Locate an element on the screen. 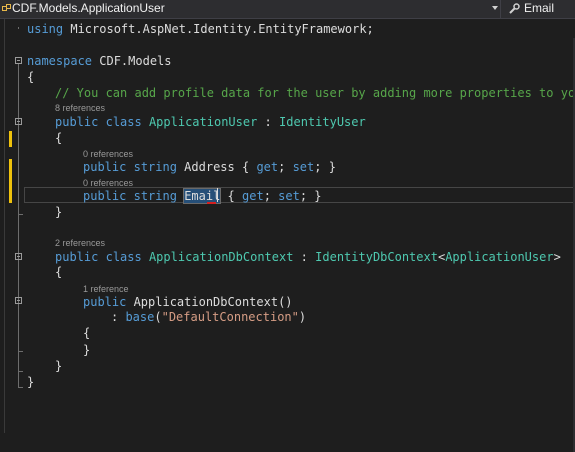  codelens-text: 2 references is located at coordinates (80, 243).